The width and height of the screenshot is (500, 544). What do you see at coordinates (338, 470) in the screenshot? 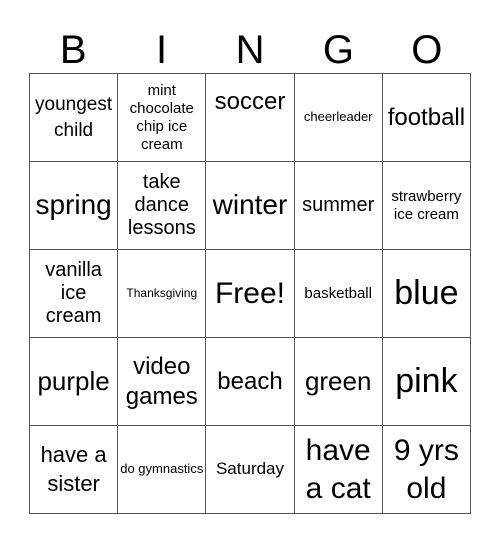
I see `bingo-cell: have a cat` at bounding box center [338, 470].